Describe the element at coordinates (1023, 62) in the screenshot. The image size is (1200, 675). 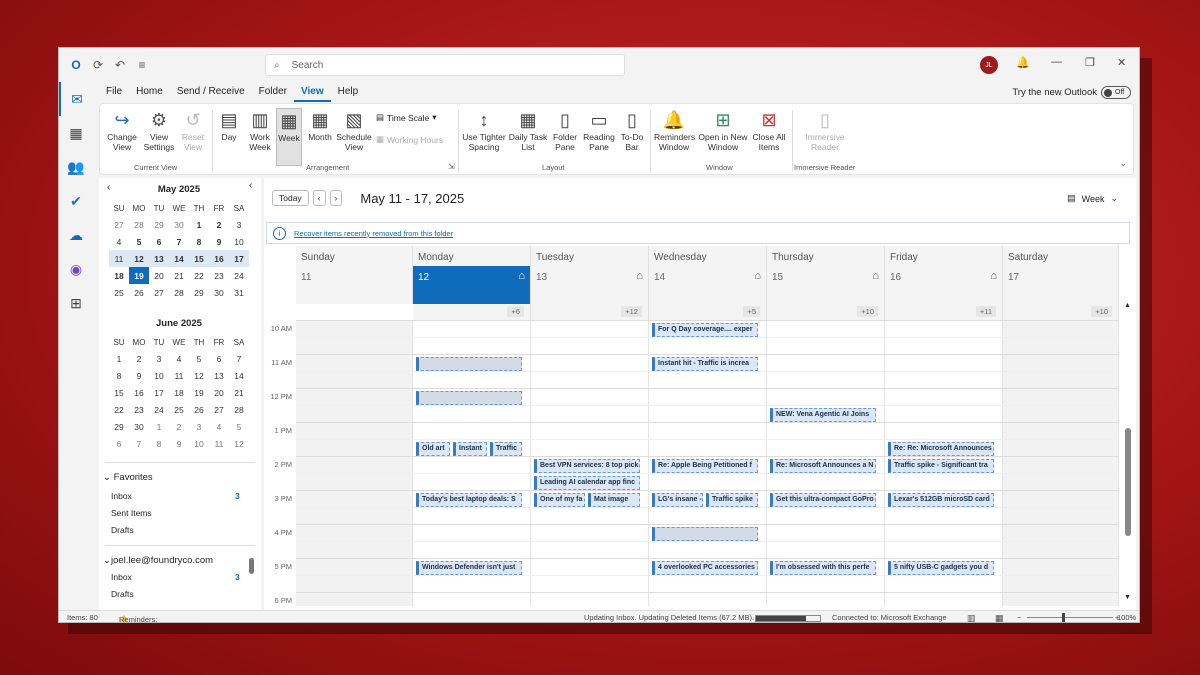
I see `bell-icon: 🔔` at that location.